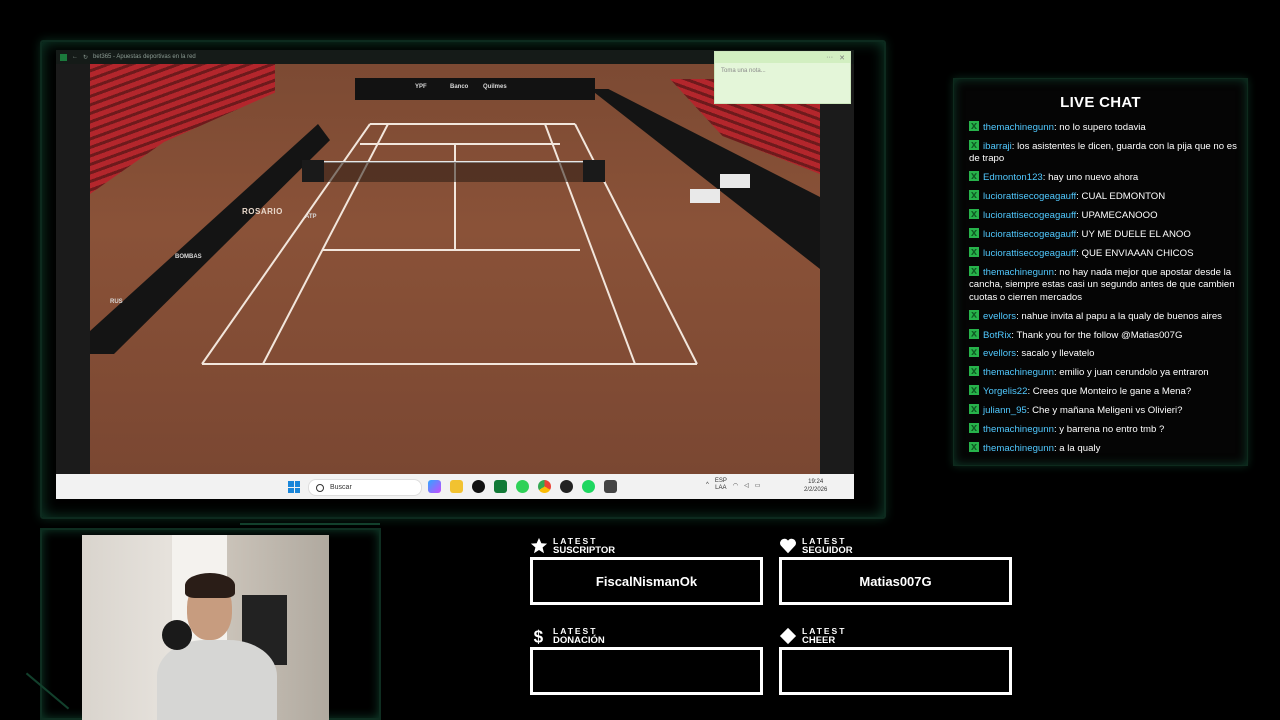  I want to click on spotify-icon, so click(588, 486).